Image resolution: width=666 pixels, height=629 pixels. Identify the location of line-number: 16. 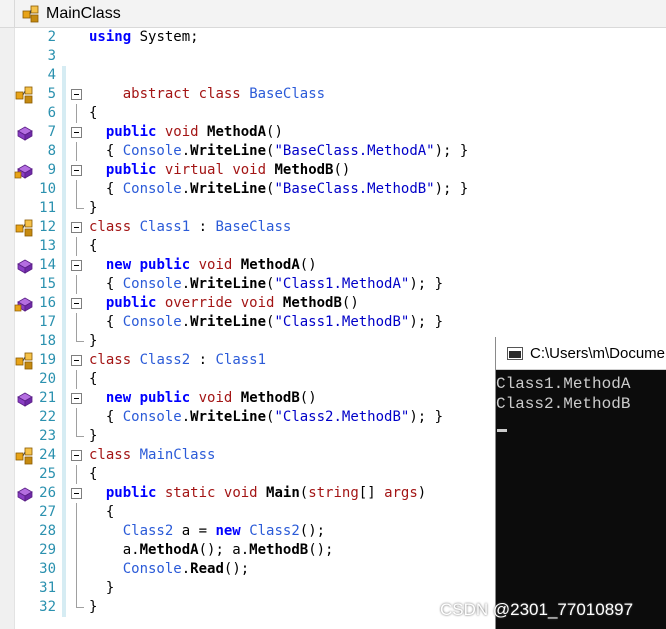
(47, 303).